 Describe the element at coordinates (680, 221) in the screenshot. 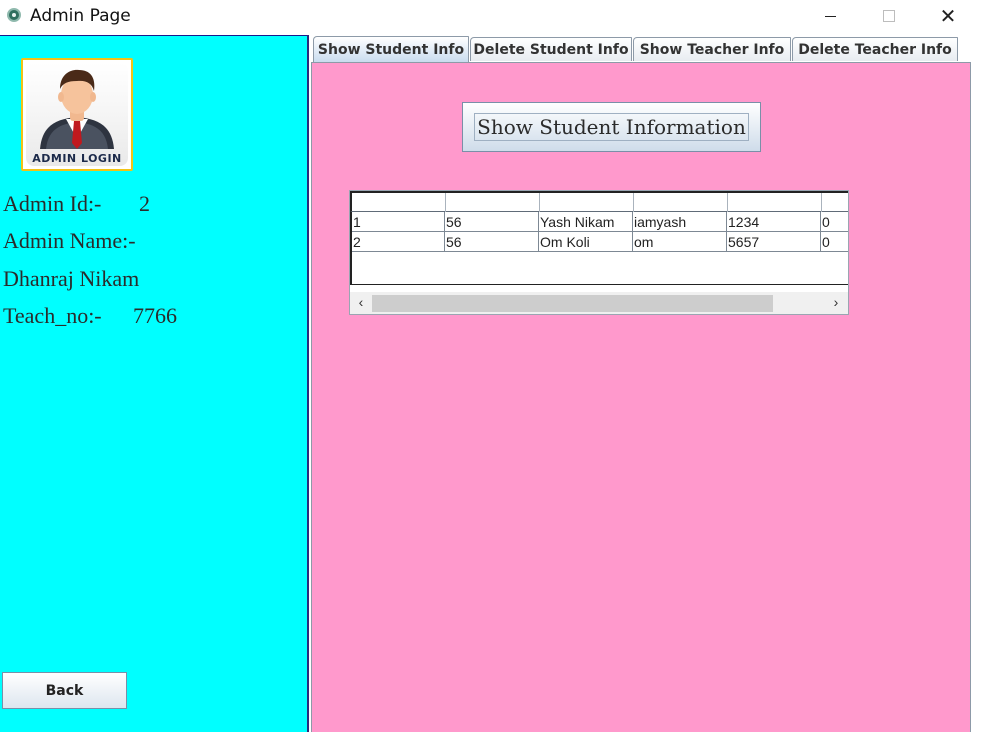

I see `table-cell: iamyash` at that location.